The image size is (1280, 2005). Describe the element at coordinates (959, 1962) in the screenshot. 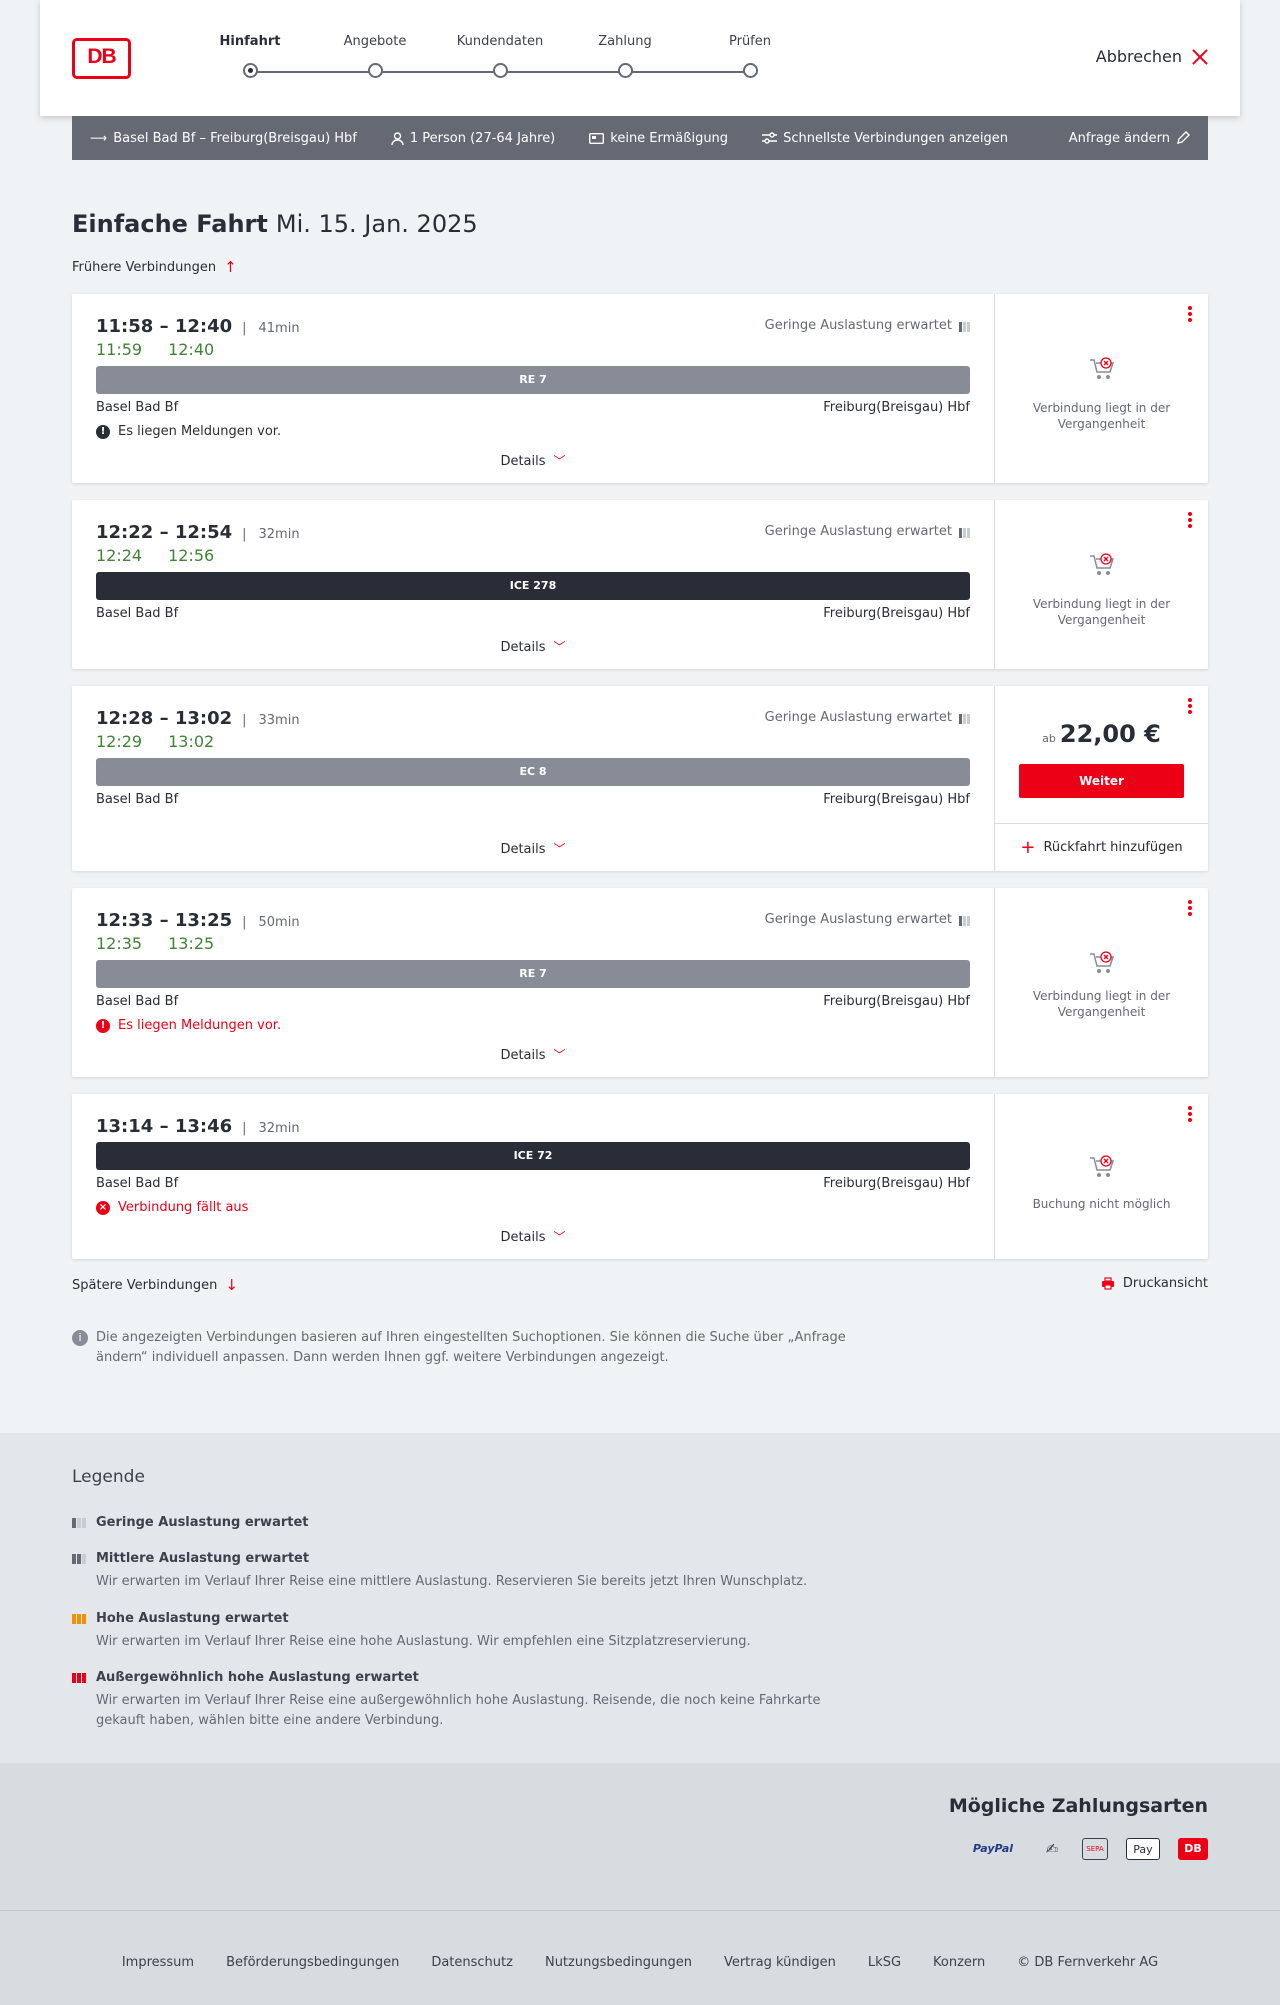

I see `footer-link-konzern: Konzern` at that location.